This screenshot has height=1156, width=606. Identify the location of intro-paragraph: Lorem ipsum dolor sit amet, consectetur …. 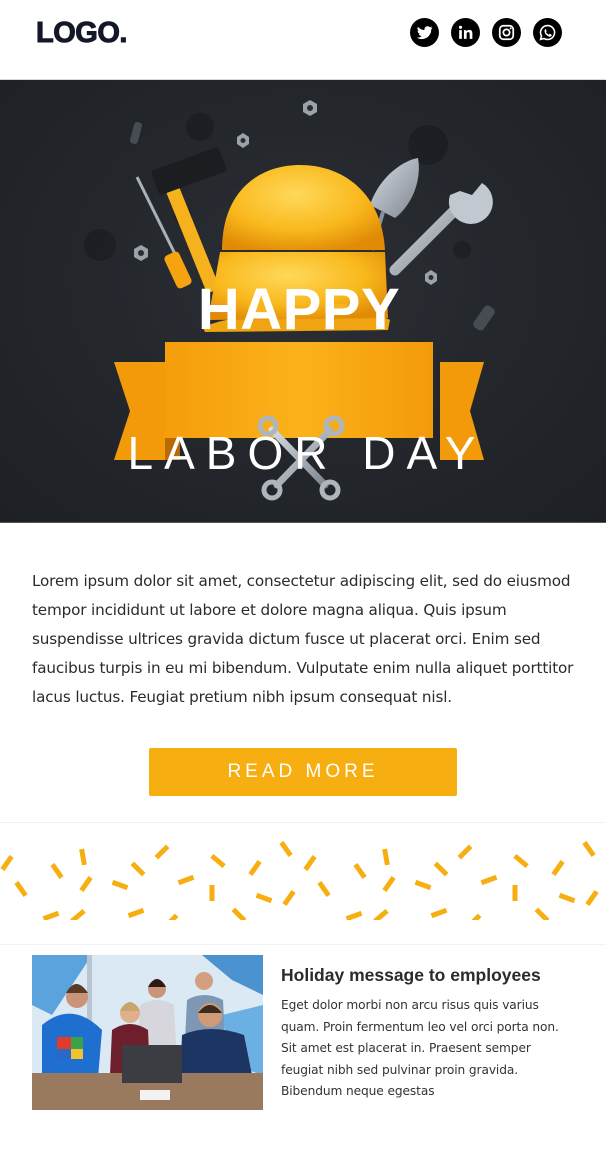
(303, 639).